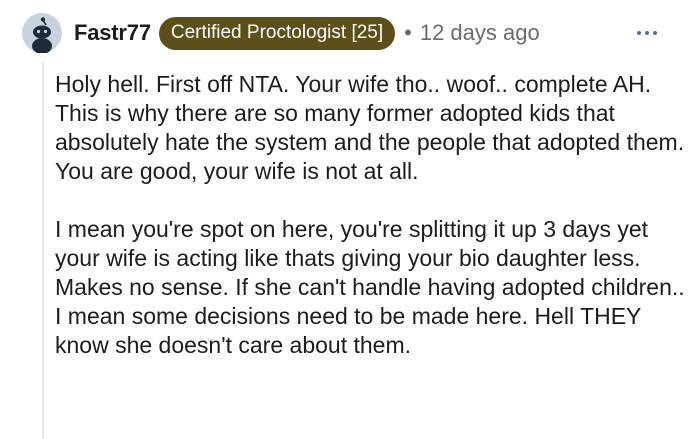 This screenshot has width=700, height=439. I want to click on user-flair: Certified Proctologist [25], so click(277, 33).